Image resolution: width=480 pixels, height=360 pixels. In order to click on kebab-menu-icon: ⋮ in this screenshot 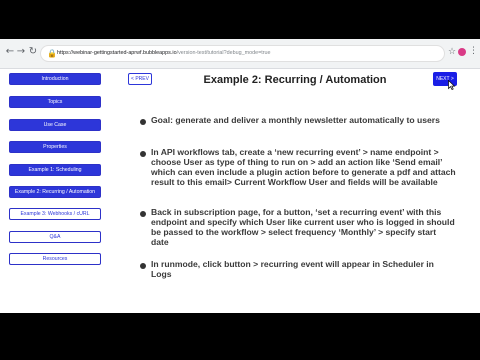, I will do `click(473, 51)`.